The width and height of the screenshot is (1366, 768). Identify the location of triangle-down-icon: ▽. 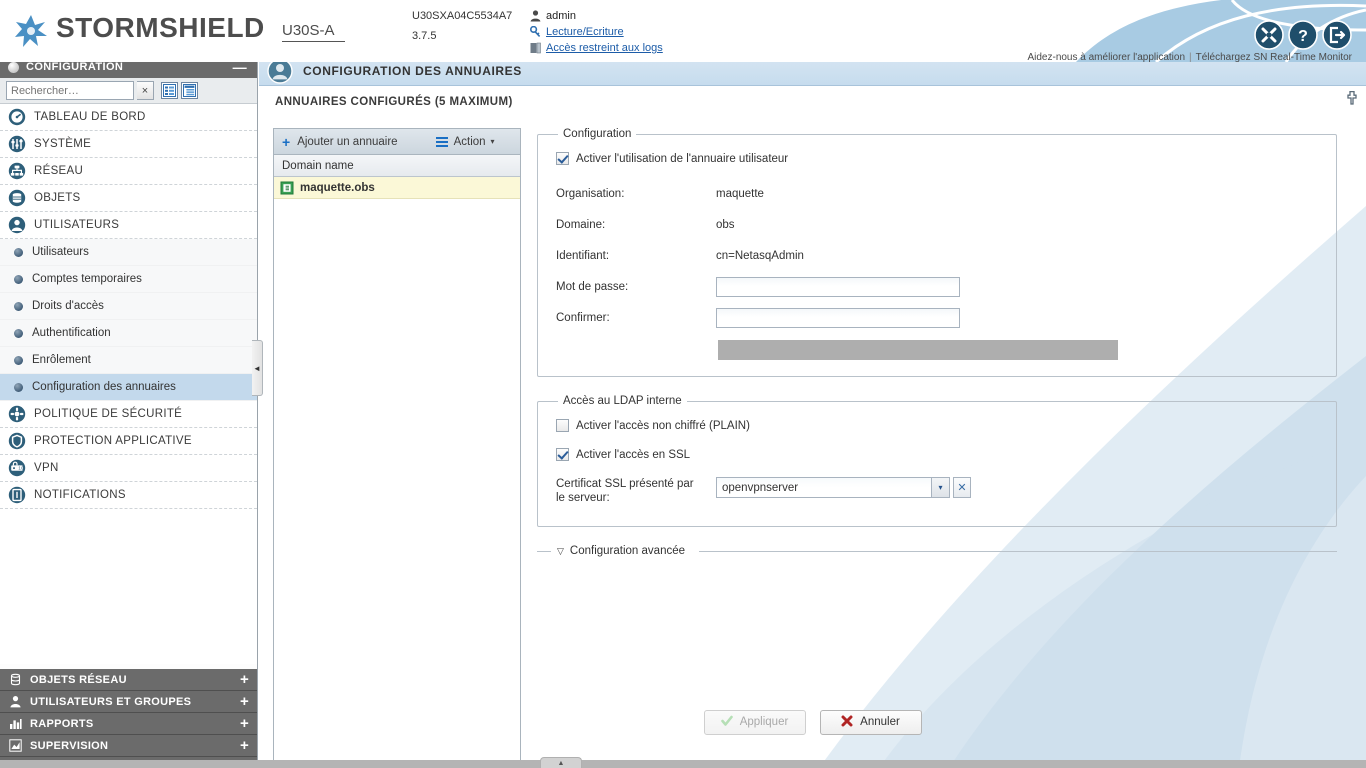
(560, 550).